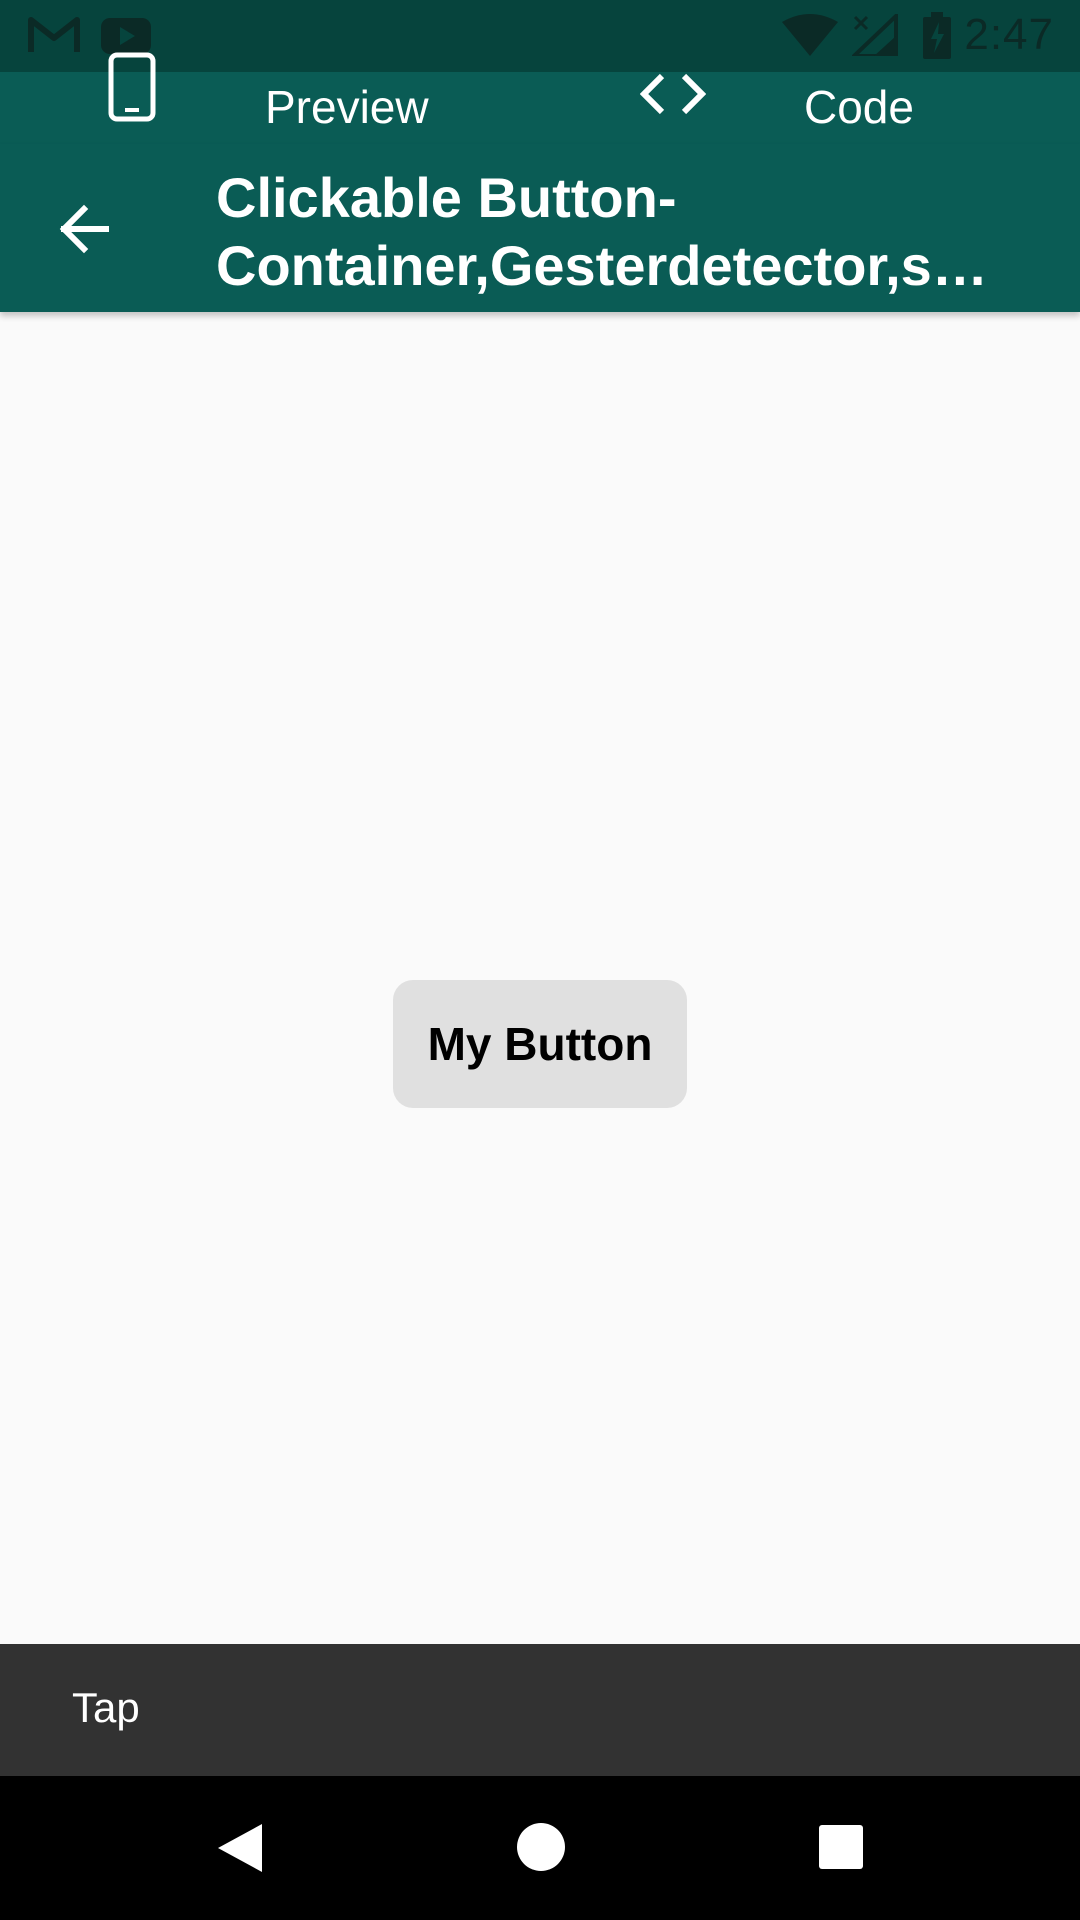 Image resolution: width=1080 pixels, height=1920 pixels. Describe the element at coordinates (540, 36) in the screenshot. I see `status-bar: 2:47` at that location.